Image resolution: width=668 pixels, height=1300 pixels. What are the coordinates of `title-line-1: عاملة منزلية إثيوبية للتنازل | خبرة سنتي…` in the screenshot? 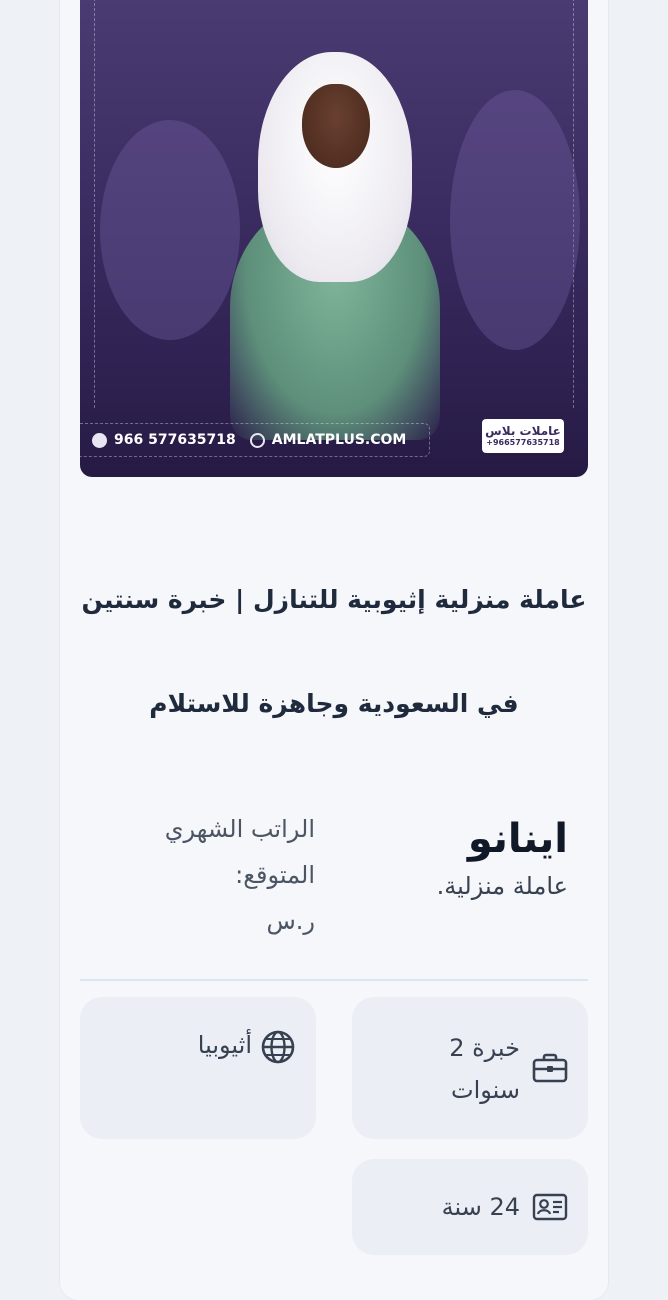 It's located at (334, 599).